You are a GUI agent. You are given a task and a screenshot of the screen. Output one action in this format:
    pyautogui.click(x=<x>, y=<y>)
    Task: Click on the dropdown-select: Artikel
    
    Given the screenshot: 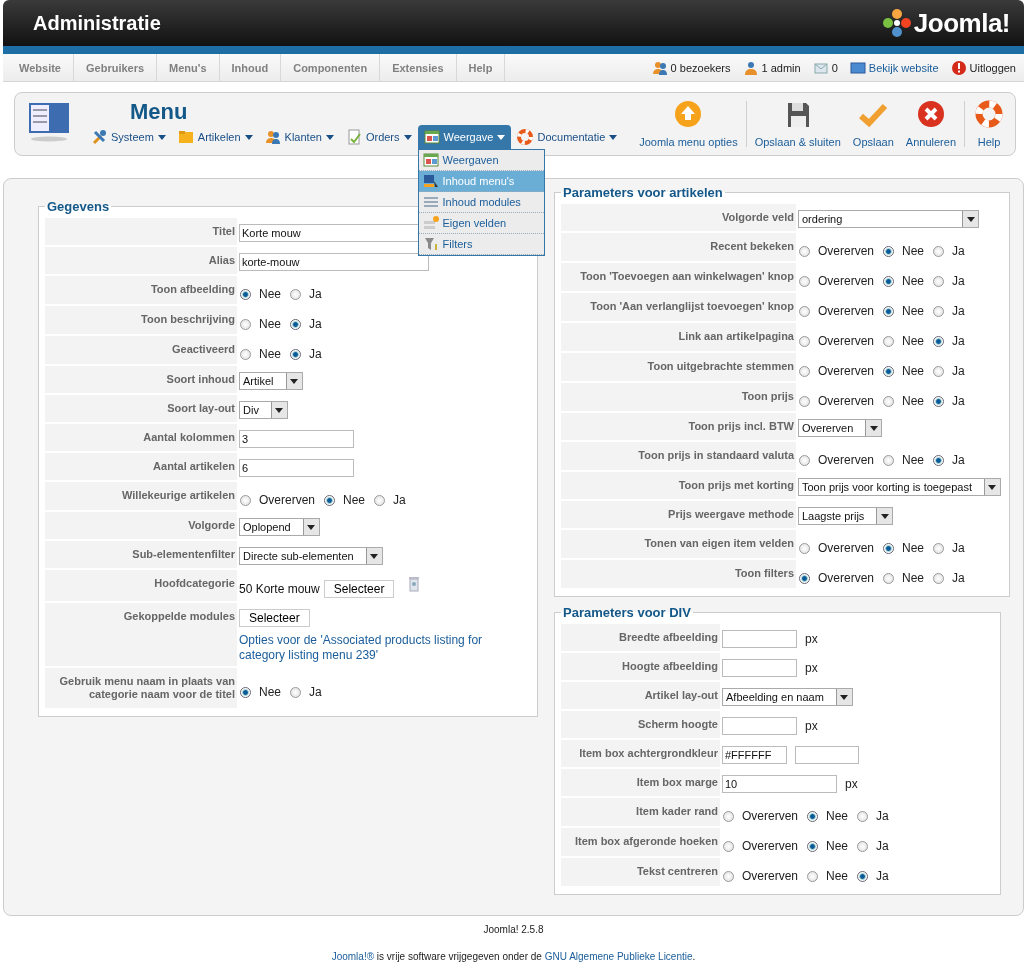 What is the action you would take?
    pyautogui.click(x=271, y=381)
    